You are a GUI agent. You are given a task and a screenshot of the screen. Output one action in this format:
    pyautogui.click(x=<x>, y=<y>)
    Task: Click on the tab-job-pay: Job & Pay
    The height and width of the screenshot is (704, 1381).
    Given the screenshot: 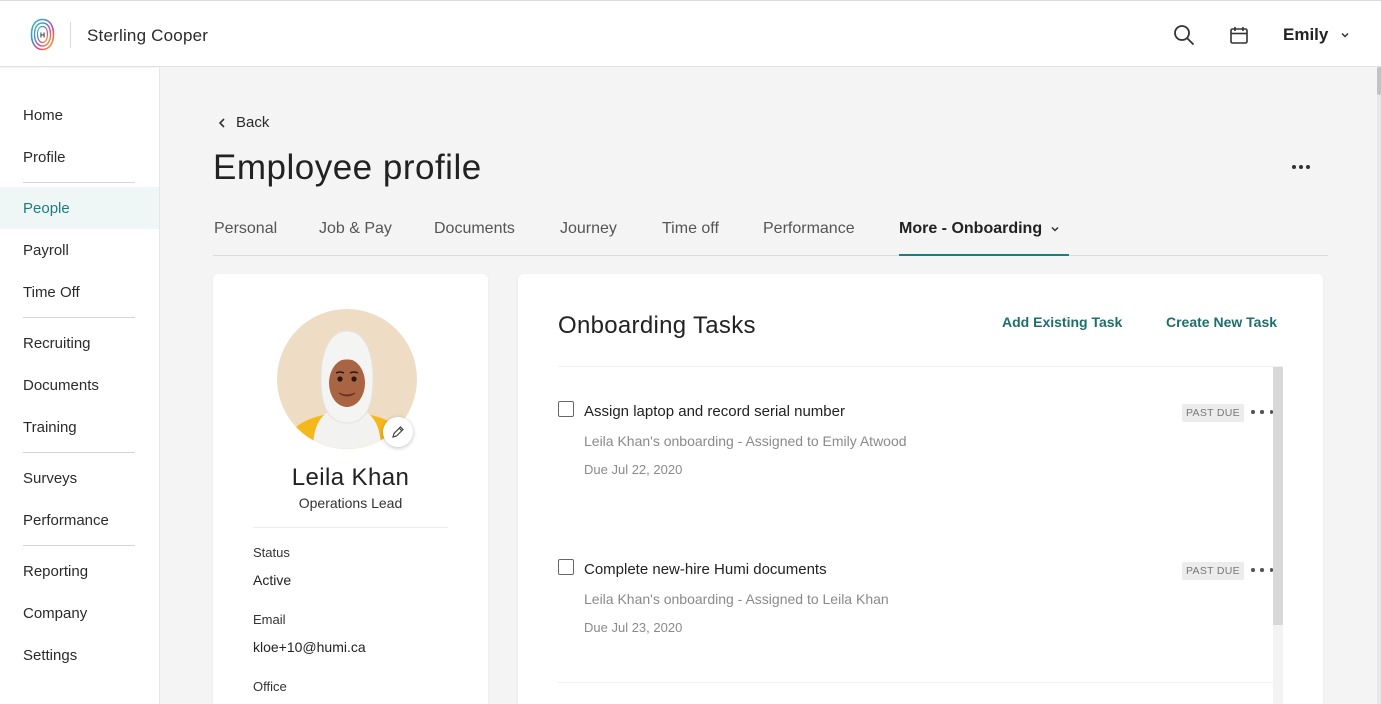 What is the action you would take?
    pyautogui.click(x=355, y=229)
    